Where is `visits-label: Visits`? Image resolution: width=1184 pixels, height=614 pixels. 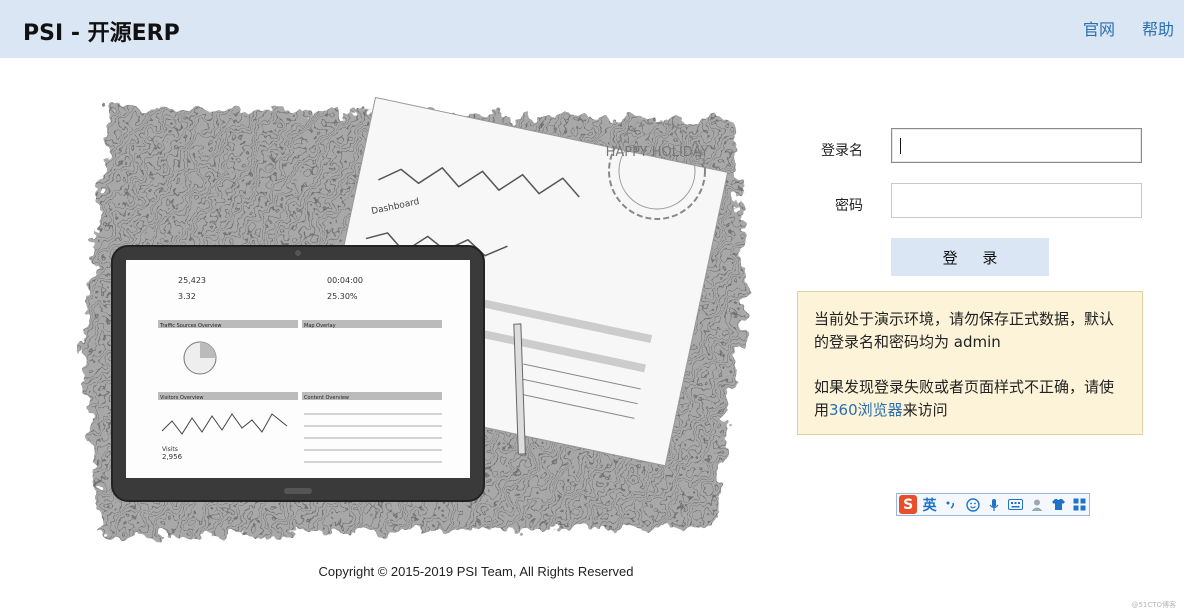
visits-label: Visits is located at coordinates (170, 449).